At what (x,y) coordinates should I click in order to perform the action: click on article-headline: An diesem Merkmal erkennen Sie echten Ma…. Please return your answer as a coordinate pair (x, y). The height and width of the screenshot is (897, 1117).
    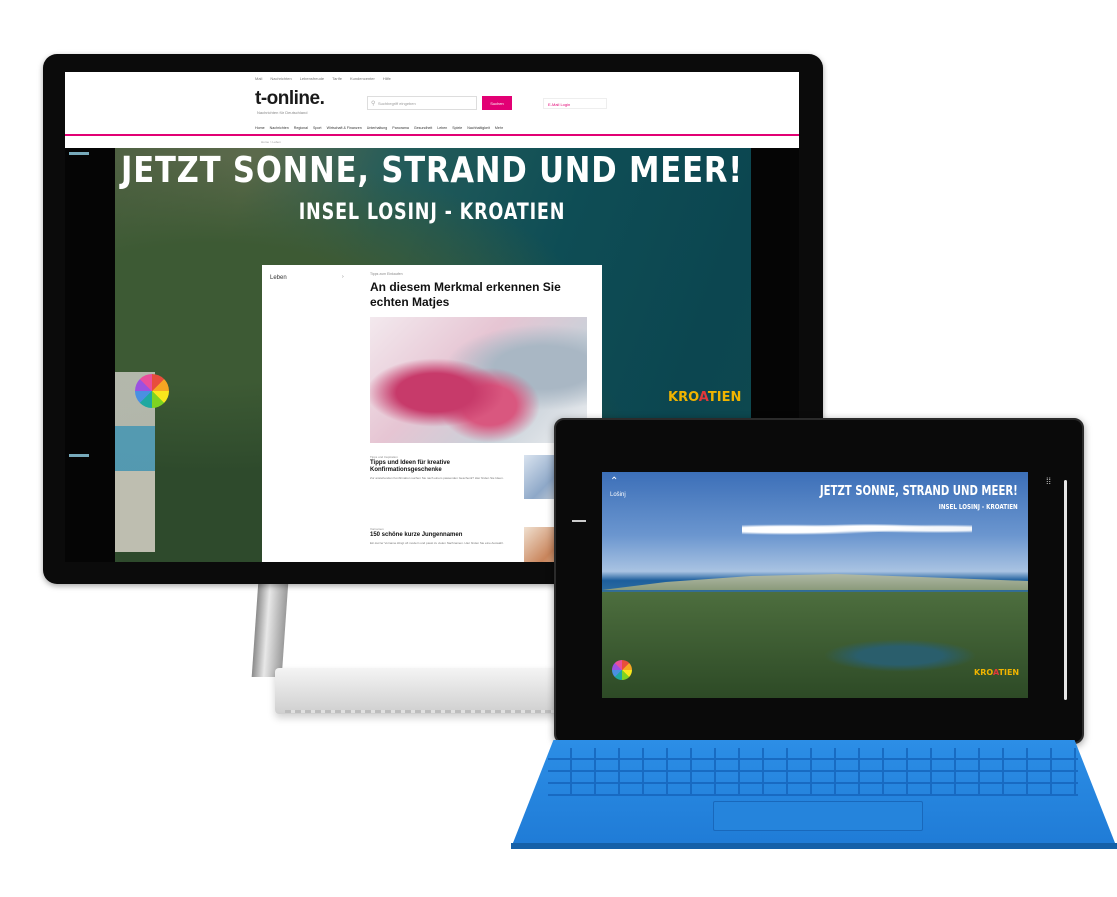
    Looking at the image, I should click on (482, 295).